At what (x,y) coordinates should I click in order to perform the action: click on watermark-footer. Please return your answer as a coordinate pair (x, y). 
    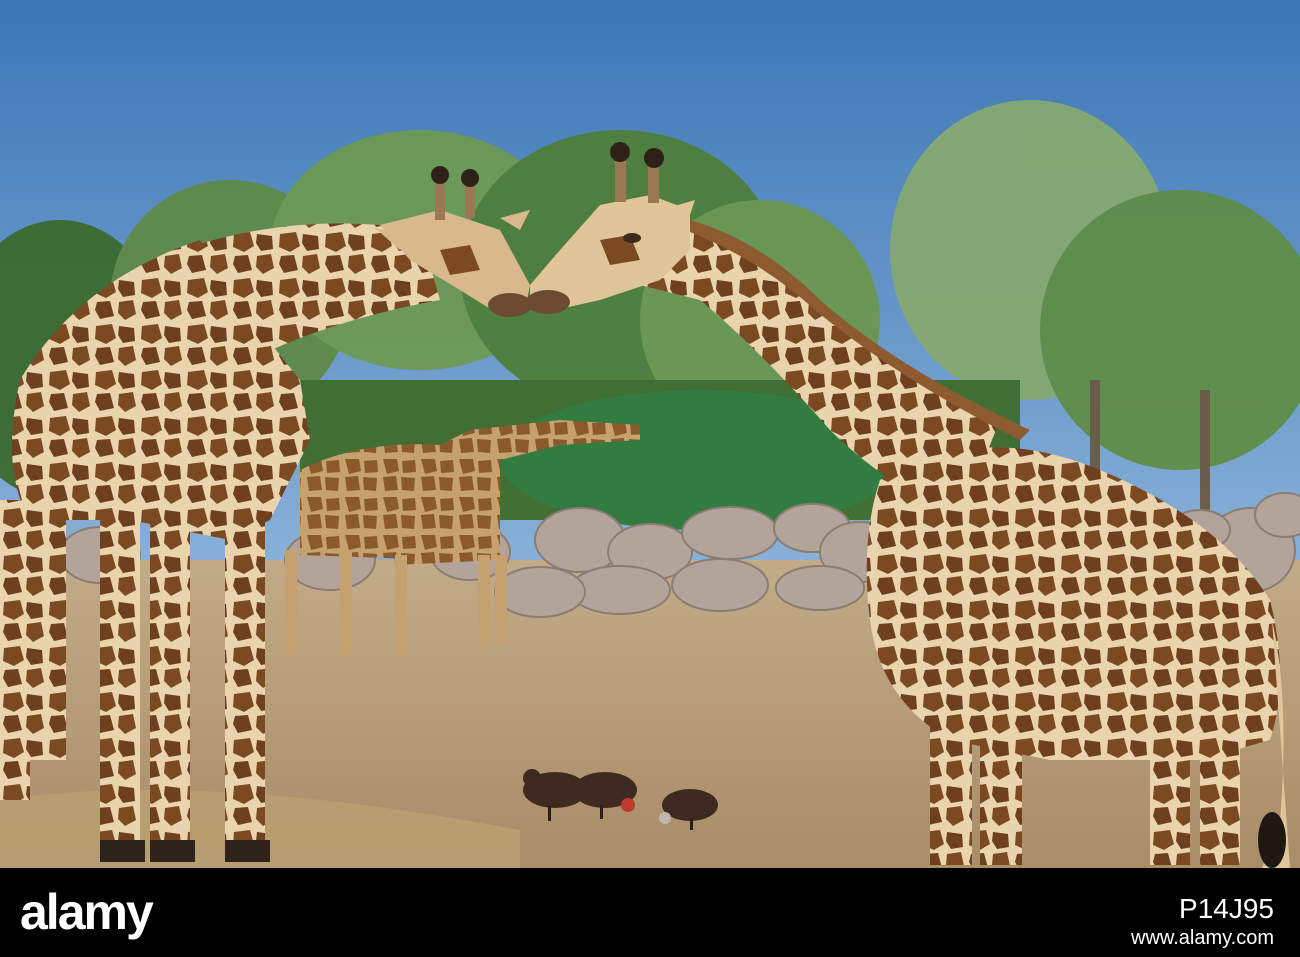
    Looking at the image, I should click on (650, 912).